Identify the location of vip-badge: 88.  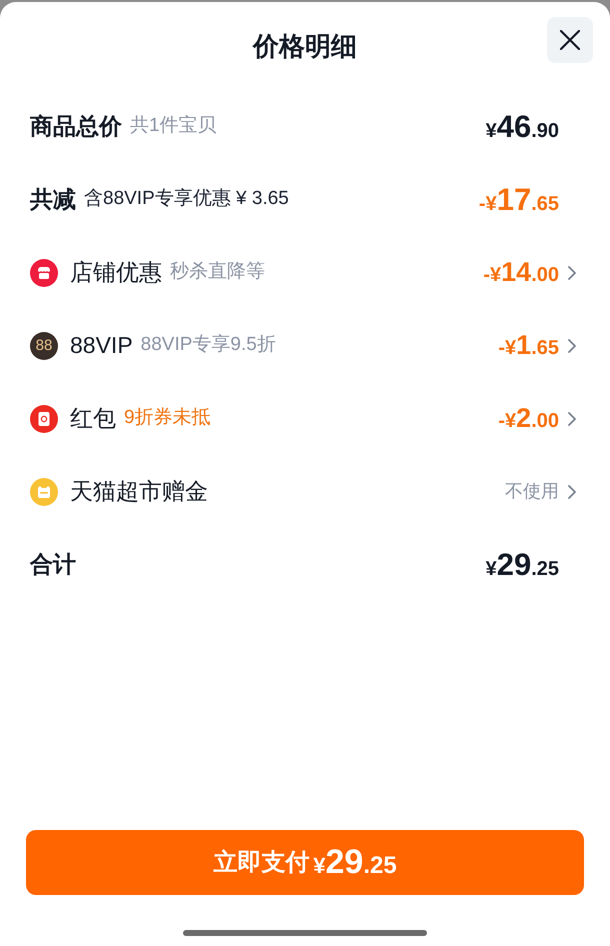
(44, 346).